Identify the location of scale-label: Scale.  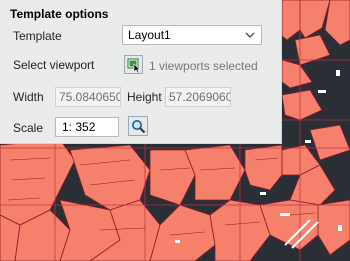
(28, 128).